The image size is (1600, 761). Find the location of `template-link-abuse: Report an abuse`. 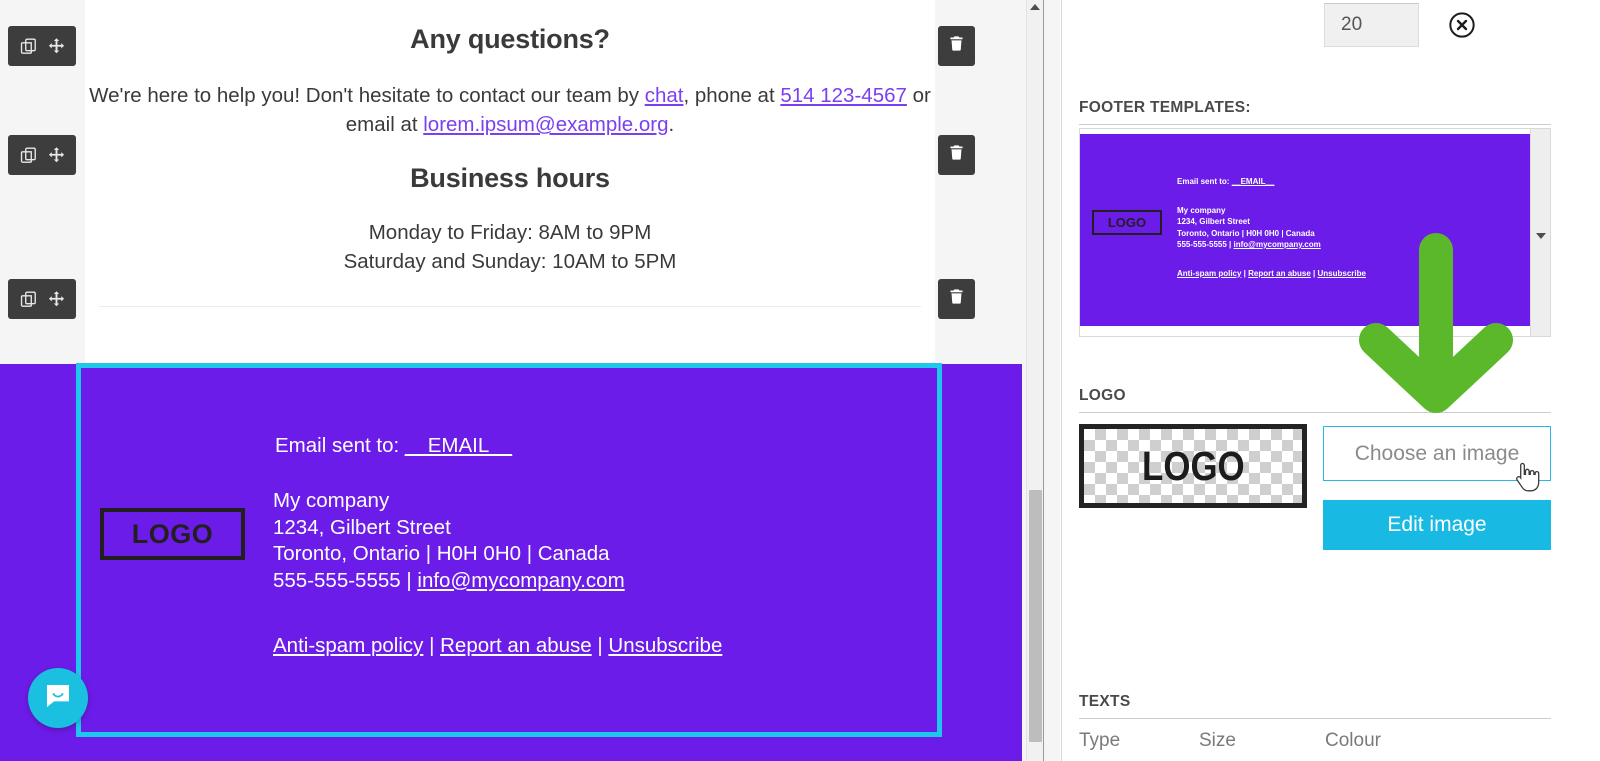

template-link-abuse: Report an abuse is located at coordinates (1279, 273).